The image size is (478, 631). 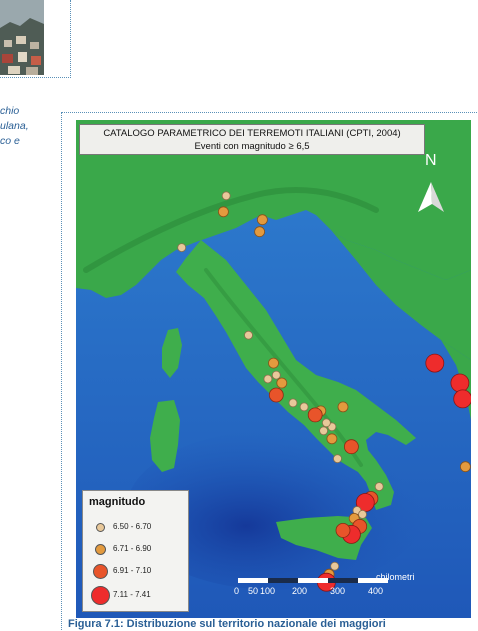 What do you see at coordinates (376, 591) in the screenshot?
I see `scale-tick: 400` at bounding box center [376, 591].